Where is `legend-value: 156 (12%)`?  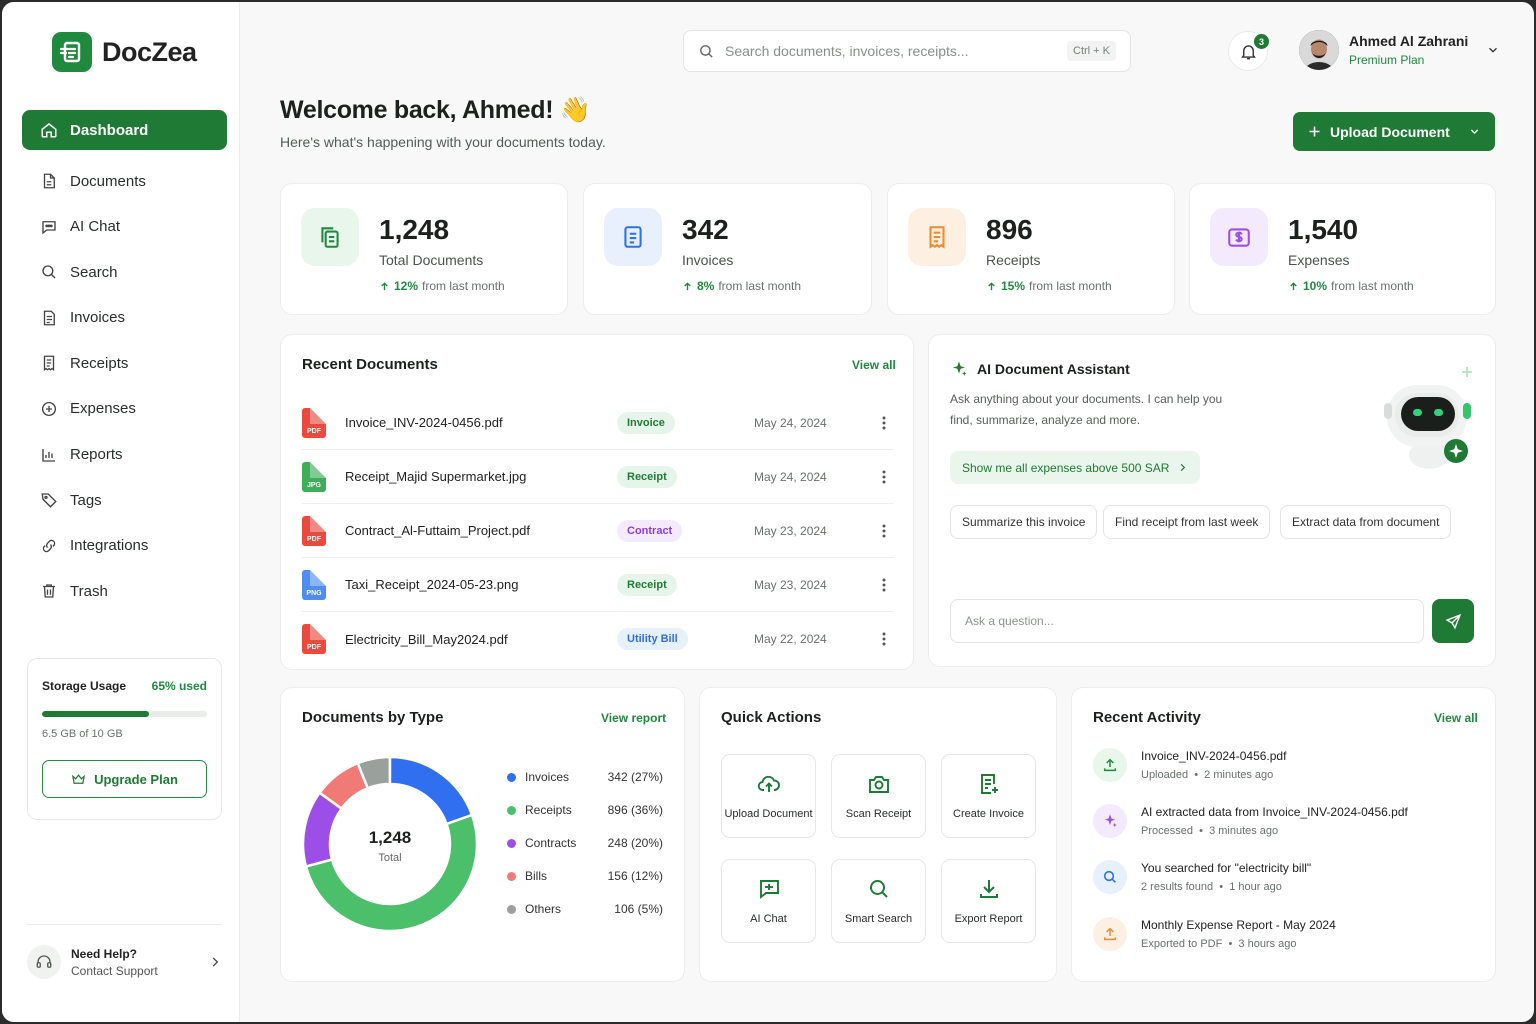 legend-value: 156 (12%) is located at coordinates (635, 876).